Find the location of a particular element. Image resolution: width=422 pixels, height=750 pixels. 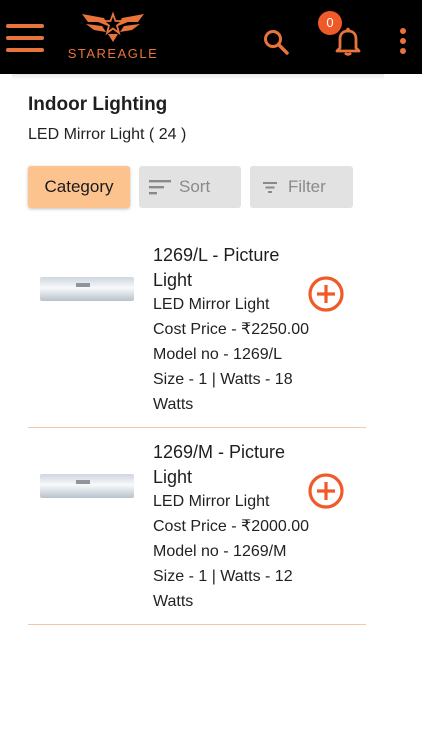

filter-icon is located at coordinates (270, 187).